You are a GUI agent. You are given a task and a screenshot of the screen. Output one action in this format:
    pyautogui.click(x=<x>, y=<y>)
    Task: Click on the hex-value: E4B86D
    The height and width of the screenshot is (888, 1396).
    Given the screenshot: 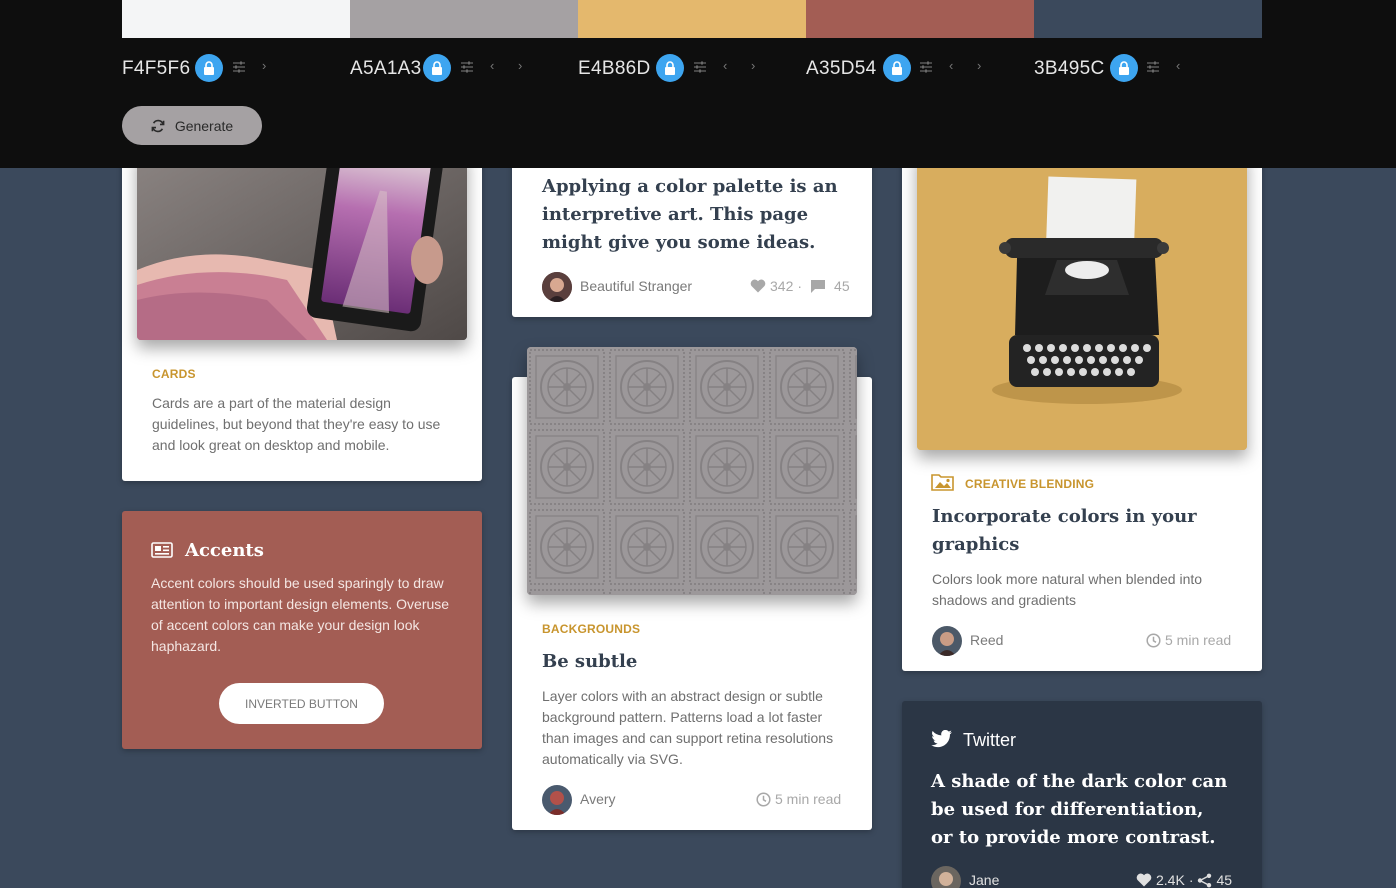 What is the action you would take?
    pyautogui.click(x=614, y=69)
    